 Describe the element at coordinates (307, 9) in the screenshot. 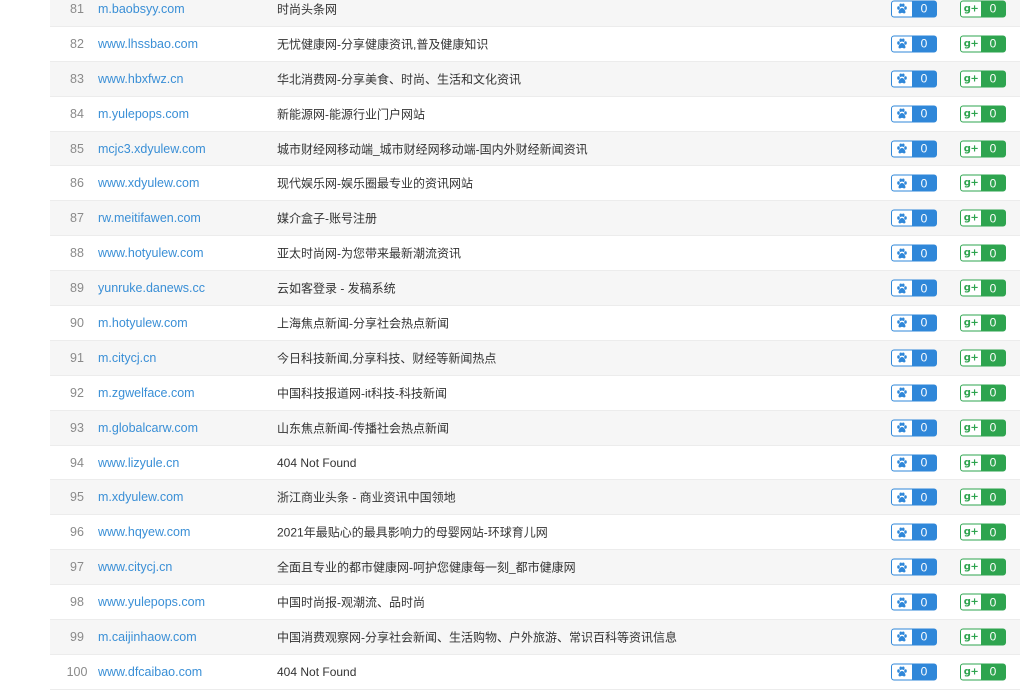

I see `site-title: 时尚头条网` at that location.